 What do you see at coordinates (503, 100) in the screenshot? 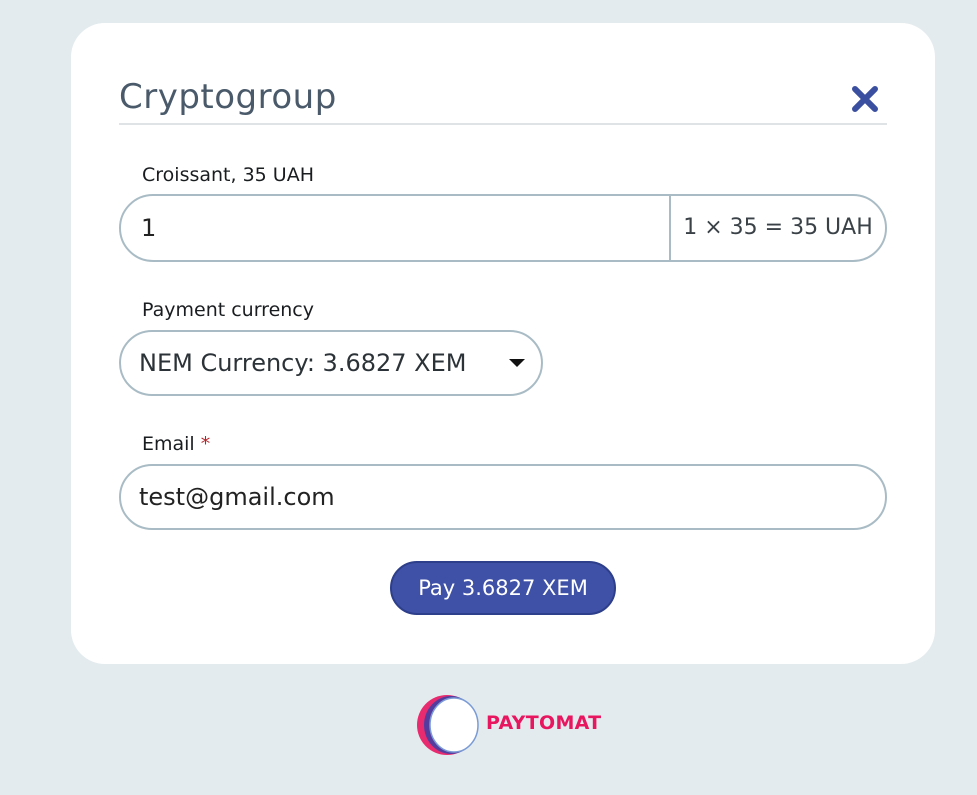
I see `dialog-header: Cryptogroup` at bounding box center [503, 100].